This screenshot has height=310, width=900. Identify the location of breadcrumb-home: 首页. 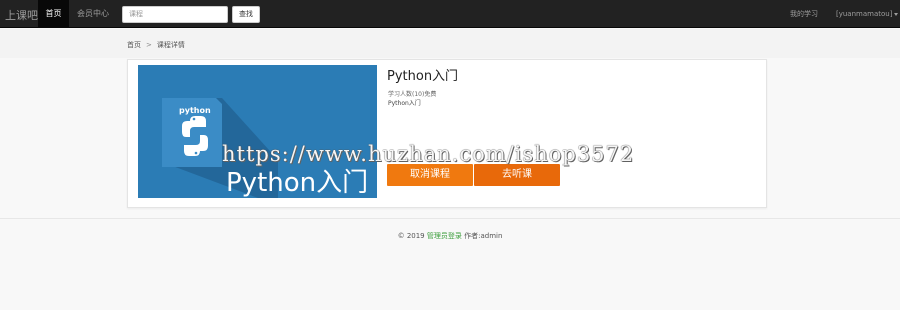
(134, 45).